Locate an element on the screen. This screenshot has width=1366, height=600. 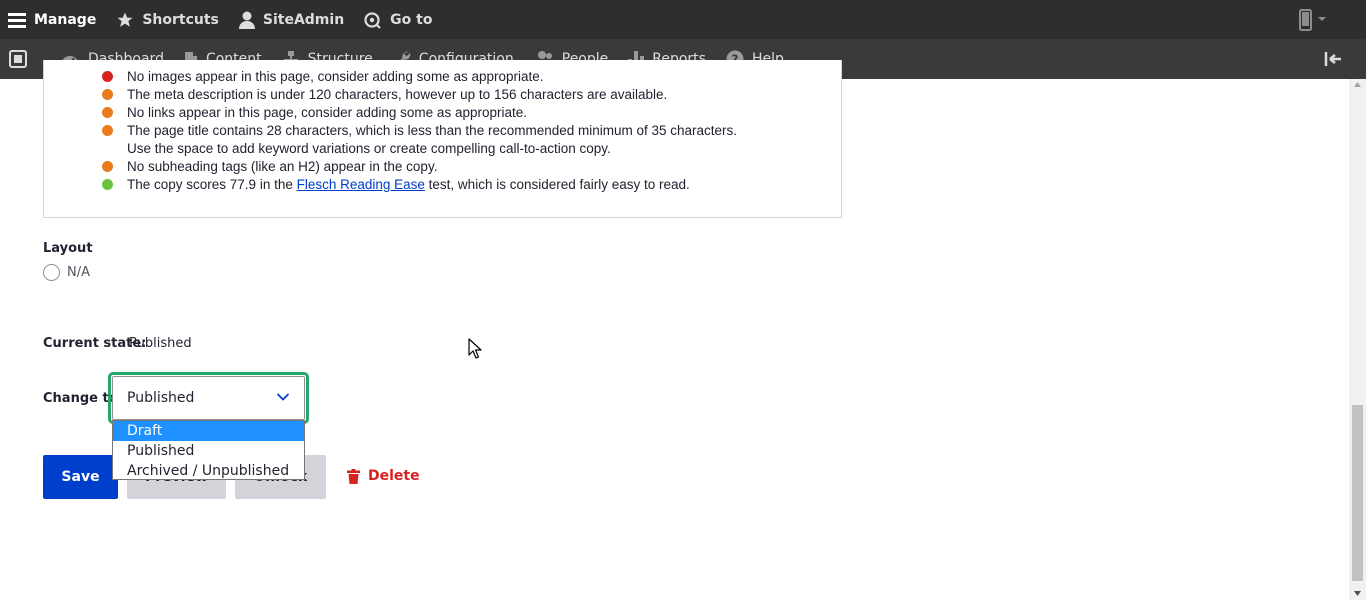
goto-label: Go to is located at coordinates (411, 19).